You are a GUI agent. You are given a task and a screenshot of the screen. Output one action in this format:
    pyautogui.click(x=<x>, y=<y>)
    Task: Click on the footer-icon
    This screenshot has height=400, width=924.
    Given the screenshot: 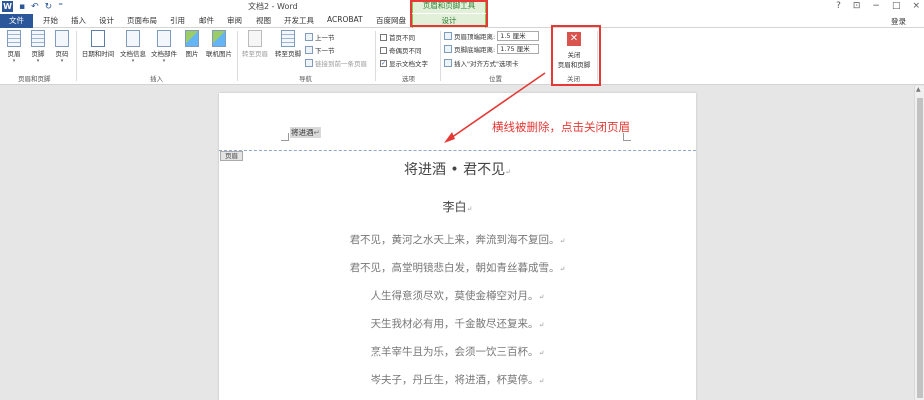 What is the action you would take?
    pyautogui.click(x=38, y=38)
    